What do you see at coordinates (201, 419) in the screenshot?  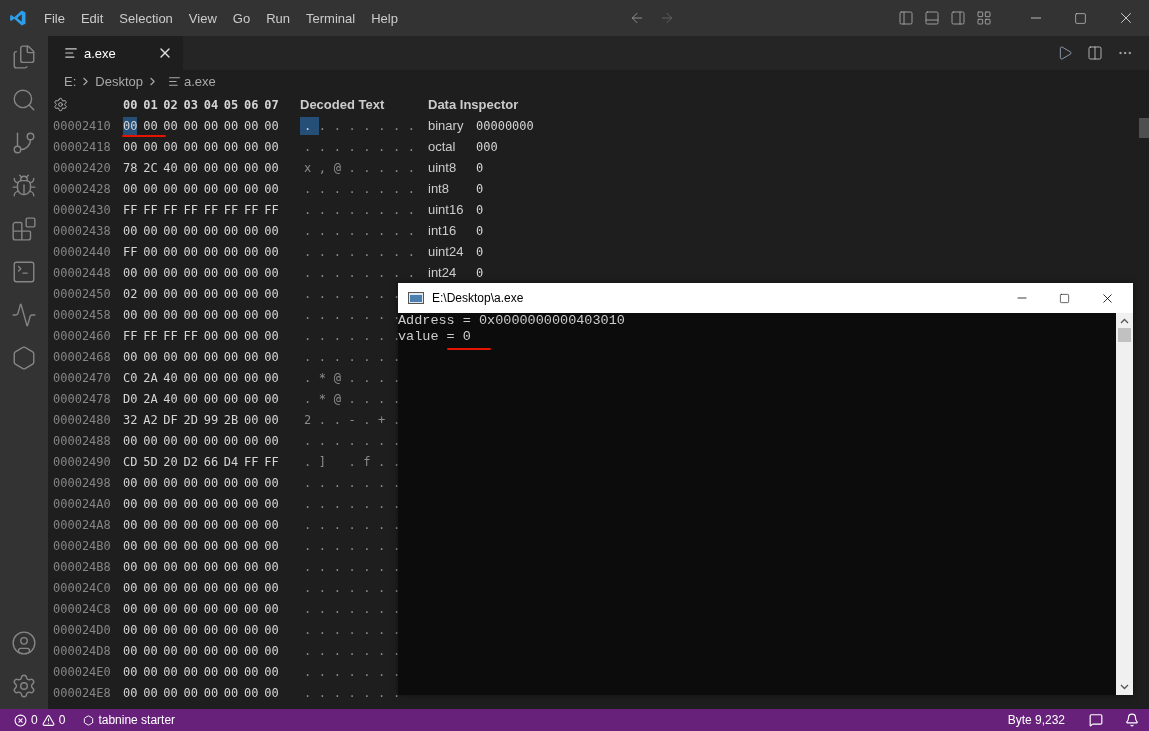 I see `hex-bytes: 32 A2 DF 2D 99 2B 00 00` at bounding box center [201, 419].